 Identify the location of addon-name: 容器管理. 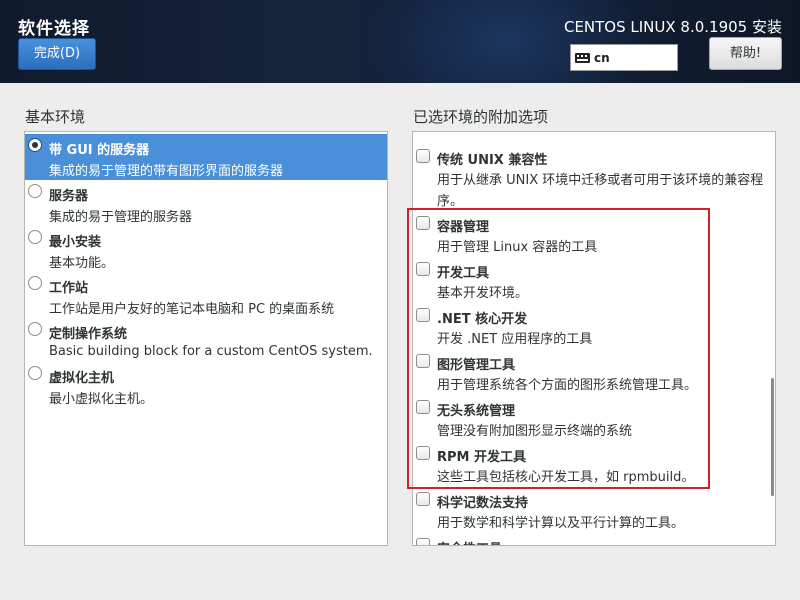
(463, 227).